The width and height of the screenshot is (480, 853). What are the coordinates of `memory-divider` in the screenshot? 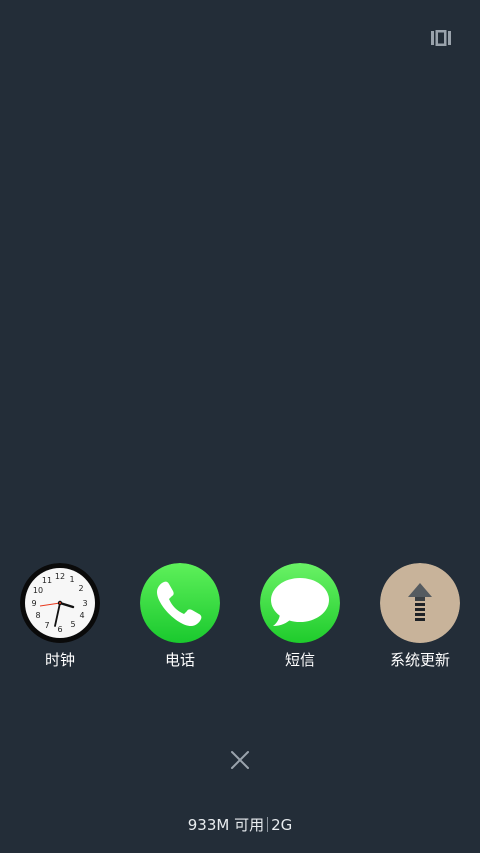 It's located at (268, 824).